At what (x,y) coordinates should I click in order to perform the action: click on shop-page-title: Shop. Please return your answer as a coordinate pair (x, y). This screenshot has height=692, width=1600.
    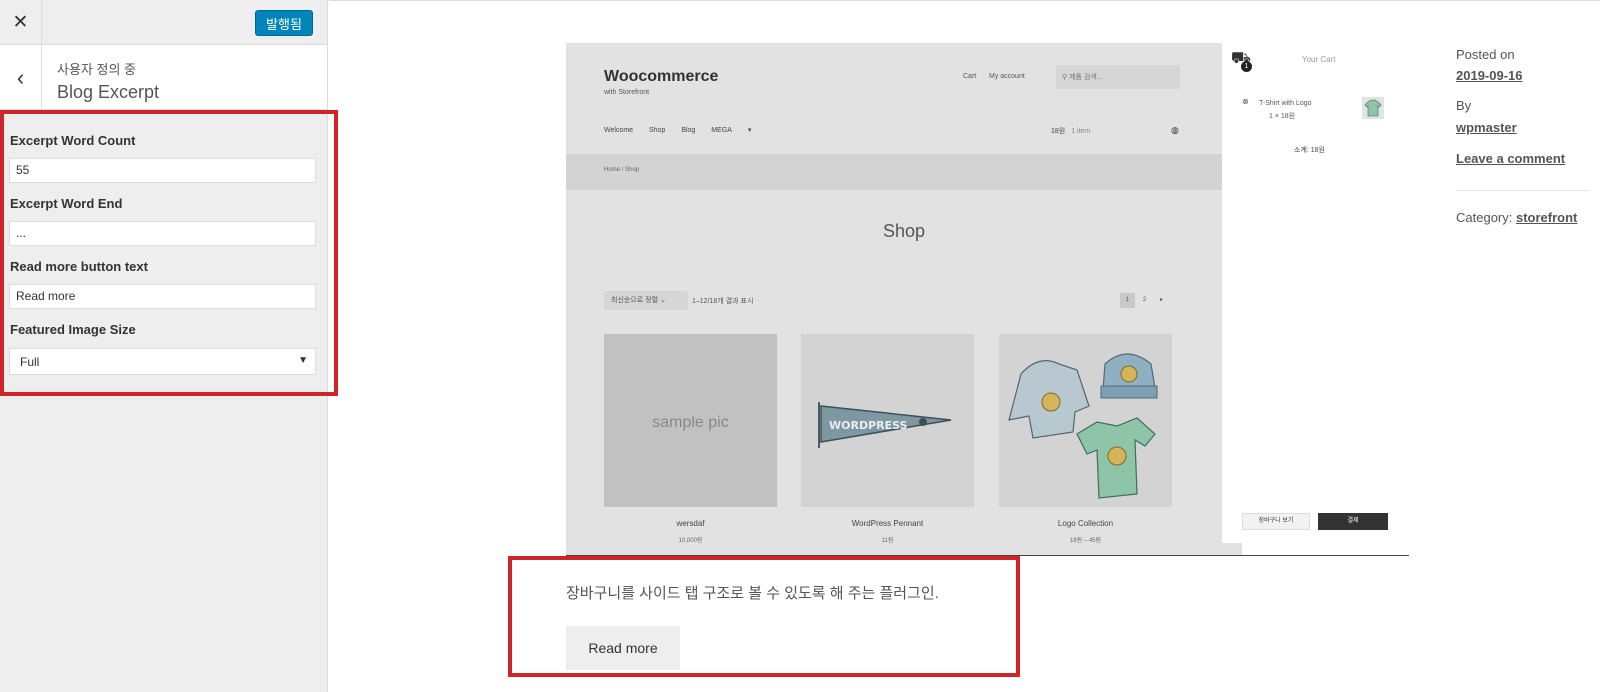
    Looking at the image, I should click on (904, 231).